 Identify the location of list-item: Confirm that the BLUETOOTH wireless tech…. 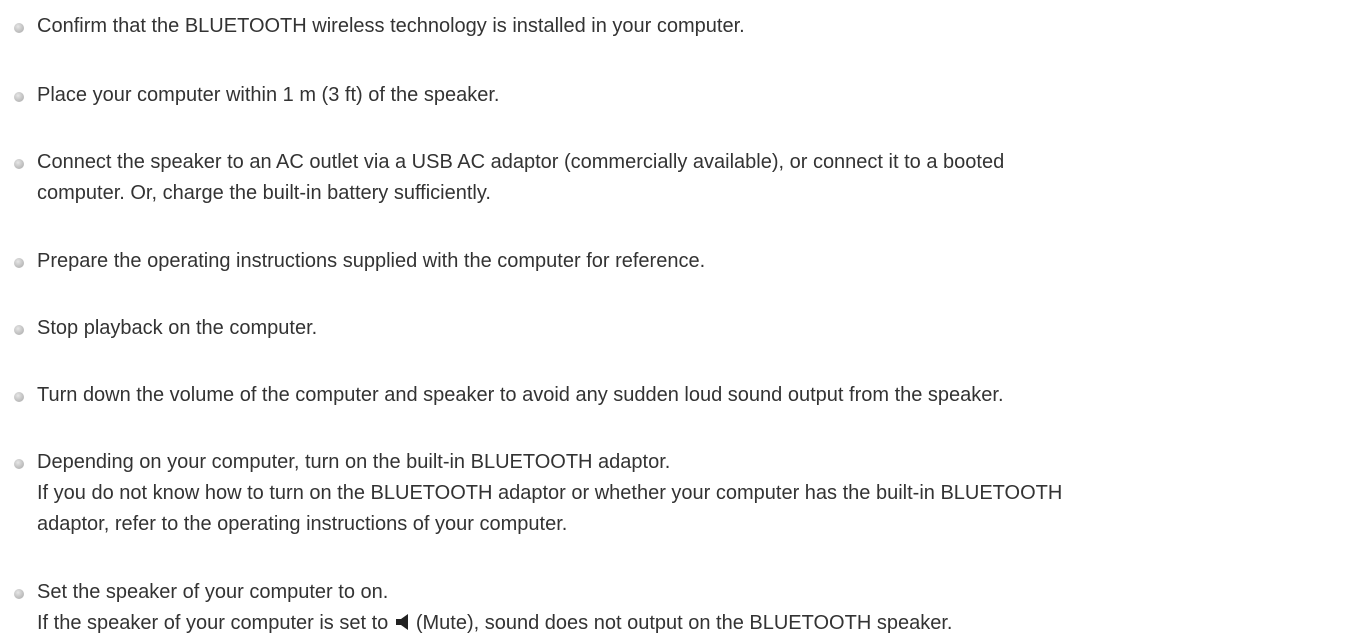
(685, 26).